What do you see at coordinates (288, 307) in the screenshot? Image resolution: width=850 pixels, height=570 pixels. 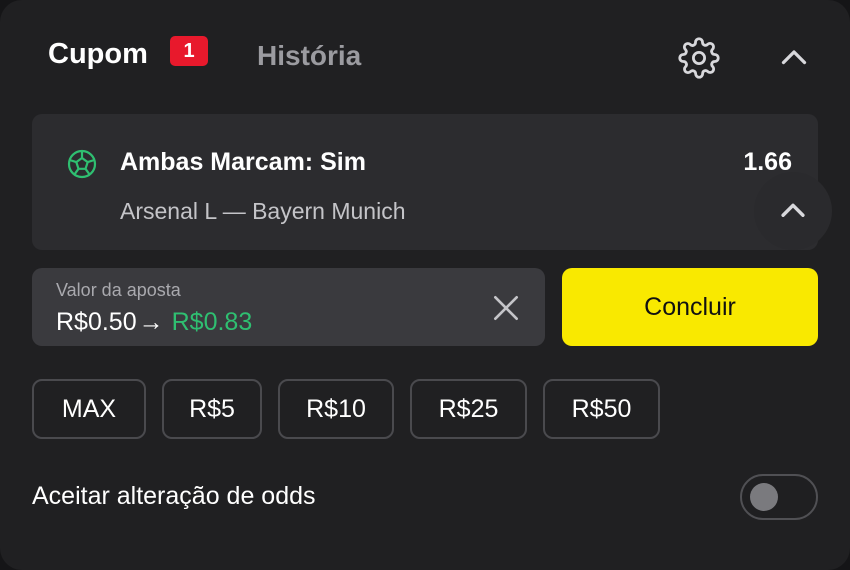 I see `stake-input: Valor da aposta R$0.50 → R$0.83` at bounding box center [288, 307].